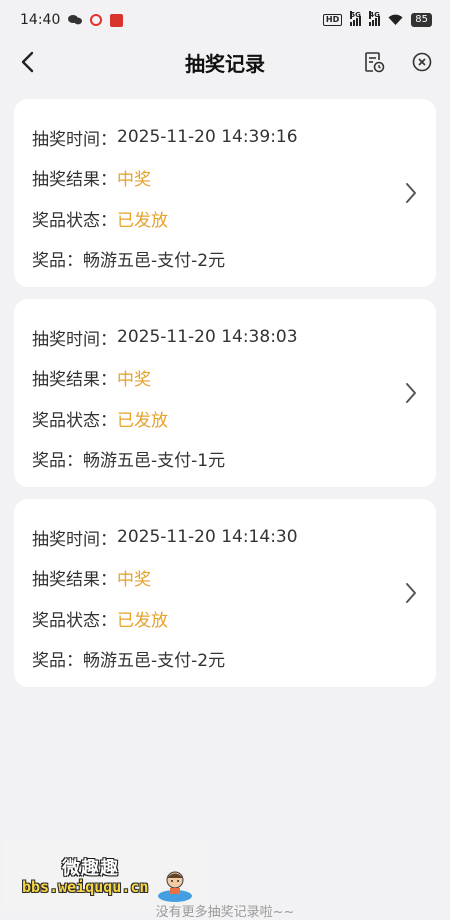  What do you see at coordinates (207, 337) in the screenshot?
I see `record-time: 2025-11-20 14:38:03` at bounding box center [207, 337].